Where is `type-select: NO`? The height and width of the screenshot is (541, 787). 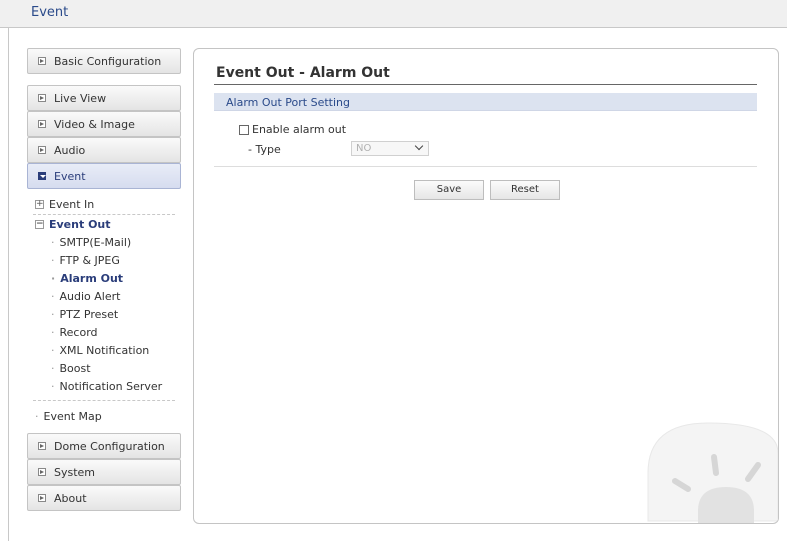 type-select: NO is located at coordinates (390, 148).